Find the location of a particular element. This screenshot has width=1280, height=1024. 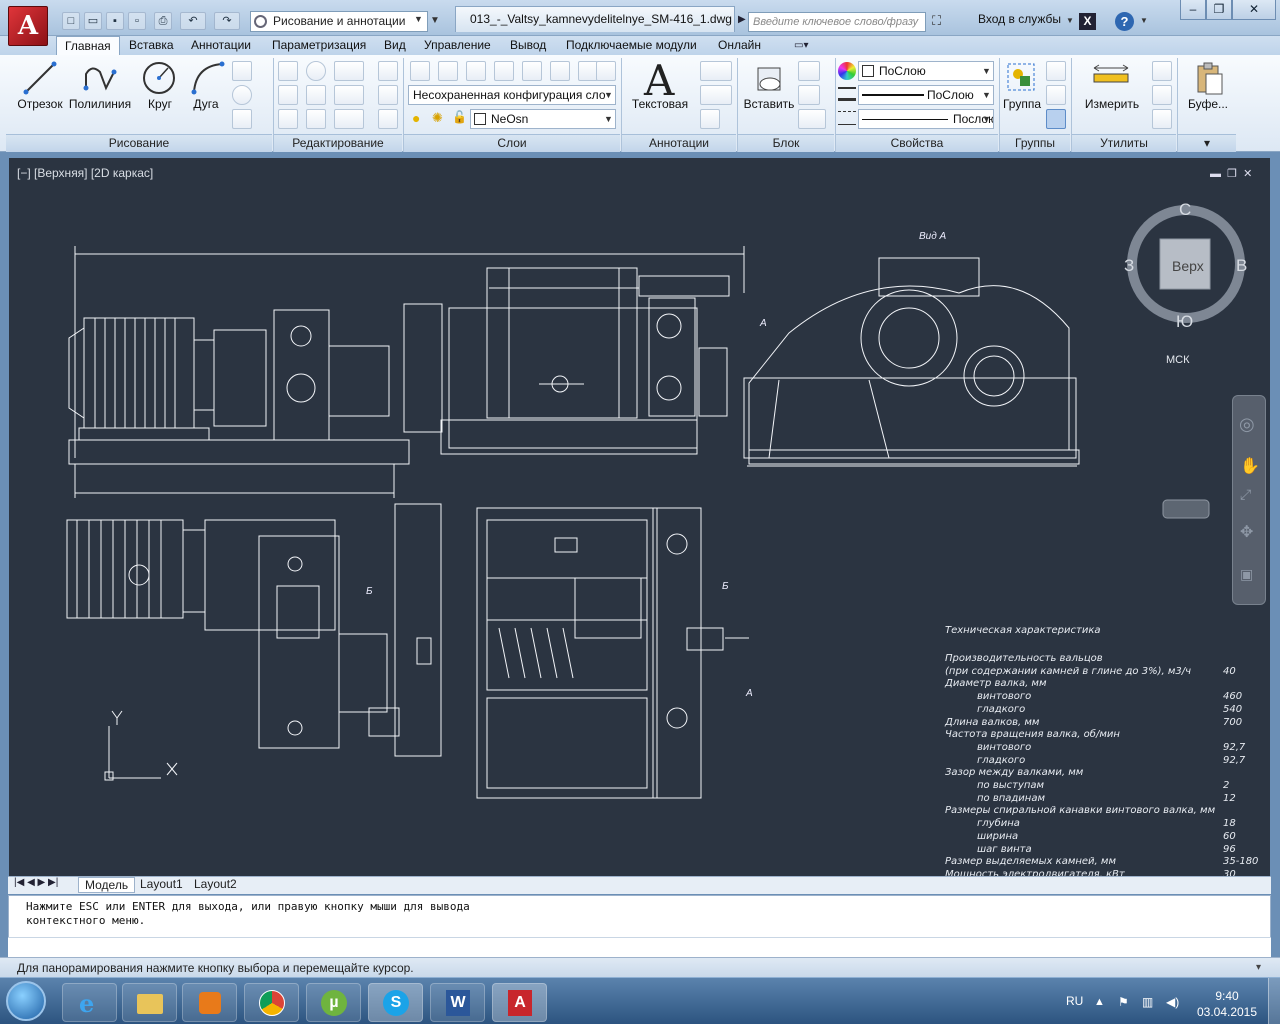

lineweight-icon is located at coordinates (847, 94).